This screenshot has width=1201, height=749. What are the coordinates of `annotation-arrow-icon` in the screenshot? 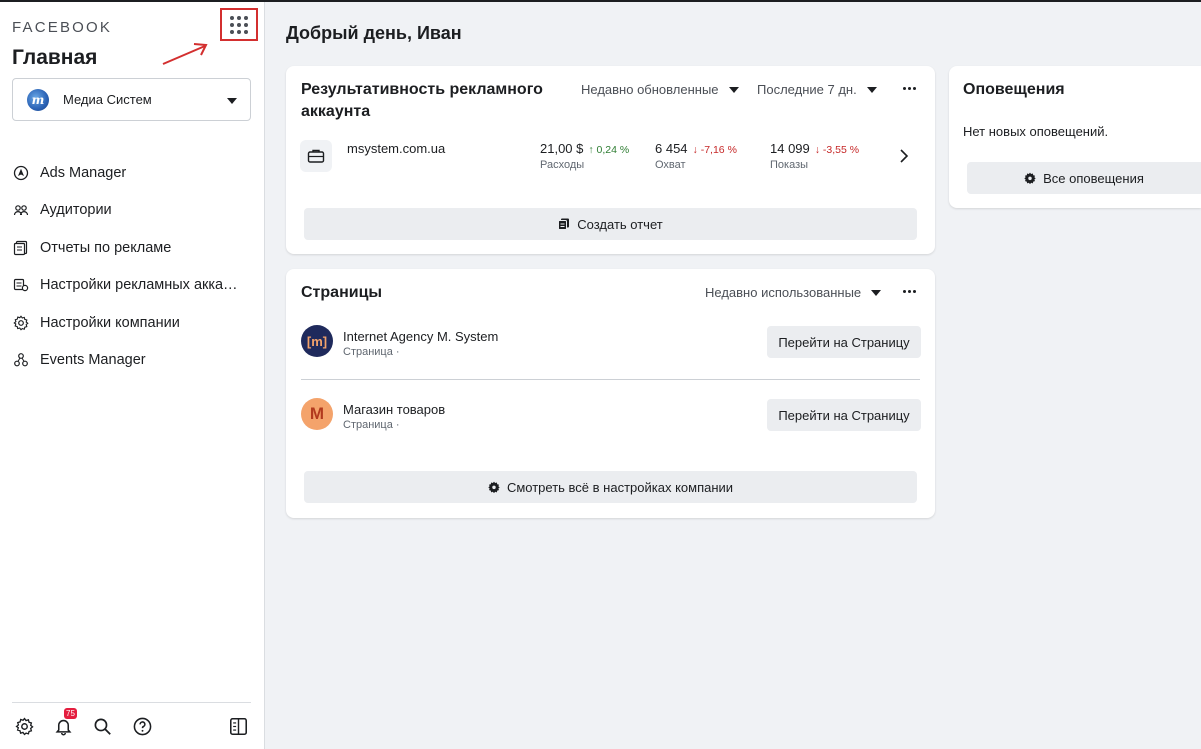 It's located at (185, 54).